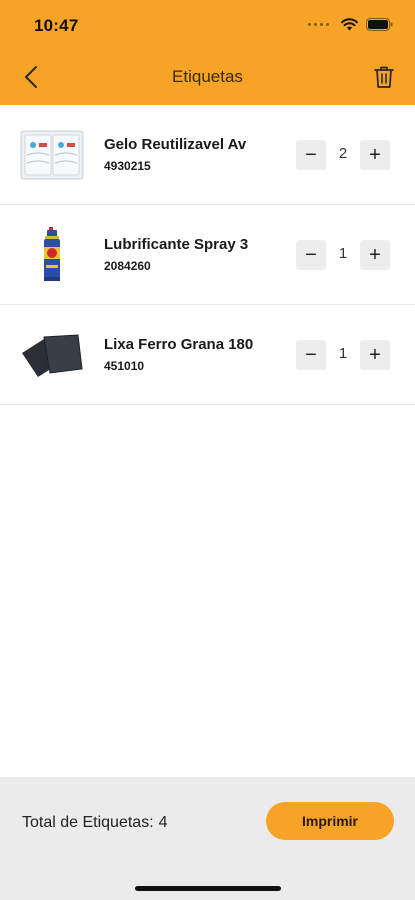 This screenshot has height=900, width=415. I want to click on quantity-stepper: − 2 +, so click(343, 155).